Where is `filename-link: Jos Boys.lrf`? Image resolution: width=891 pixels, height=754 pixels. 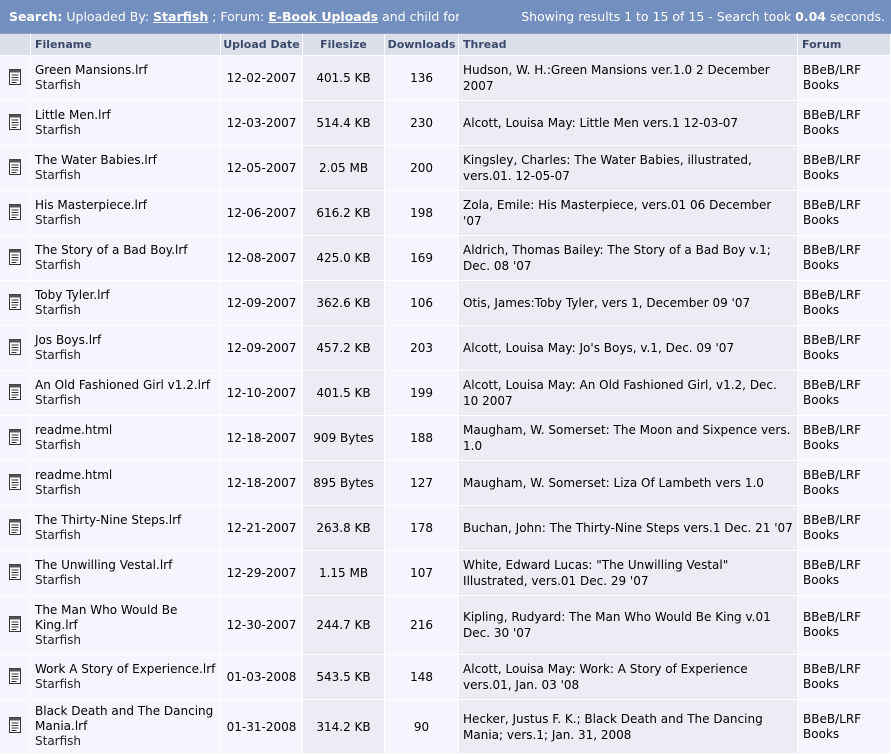 filename-link: Jos Boys.lrf is located at coordinates (127, 340).